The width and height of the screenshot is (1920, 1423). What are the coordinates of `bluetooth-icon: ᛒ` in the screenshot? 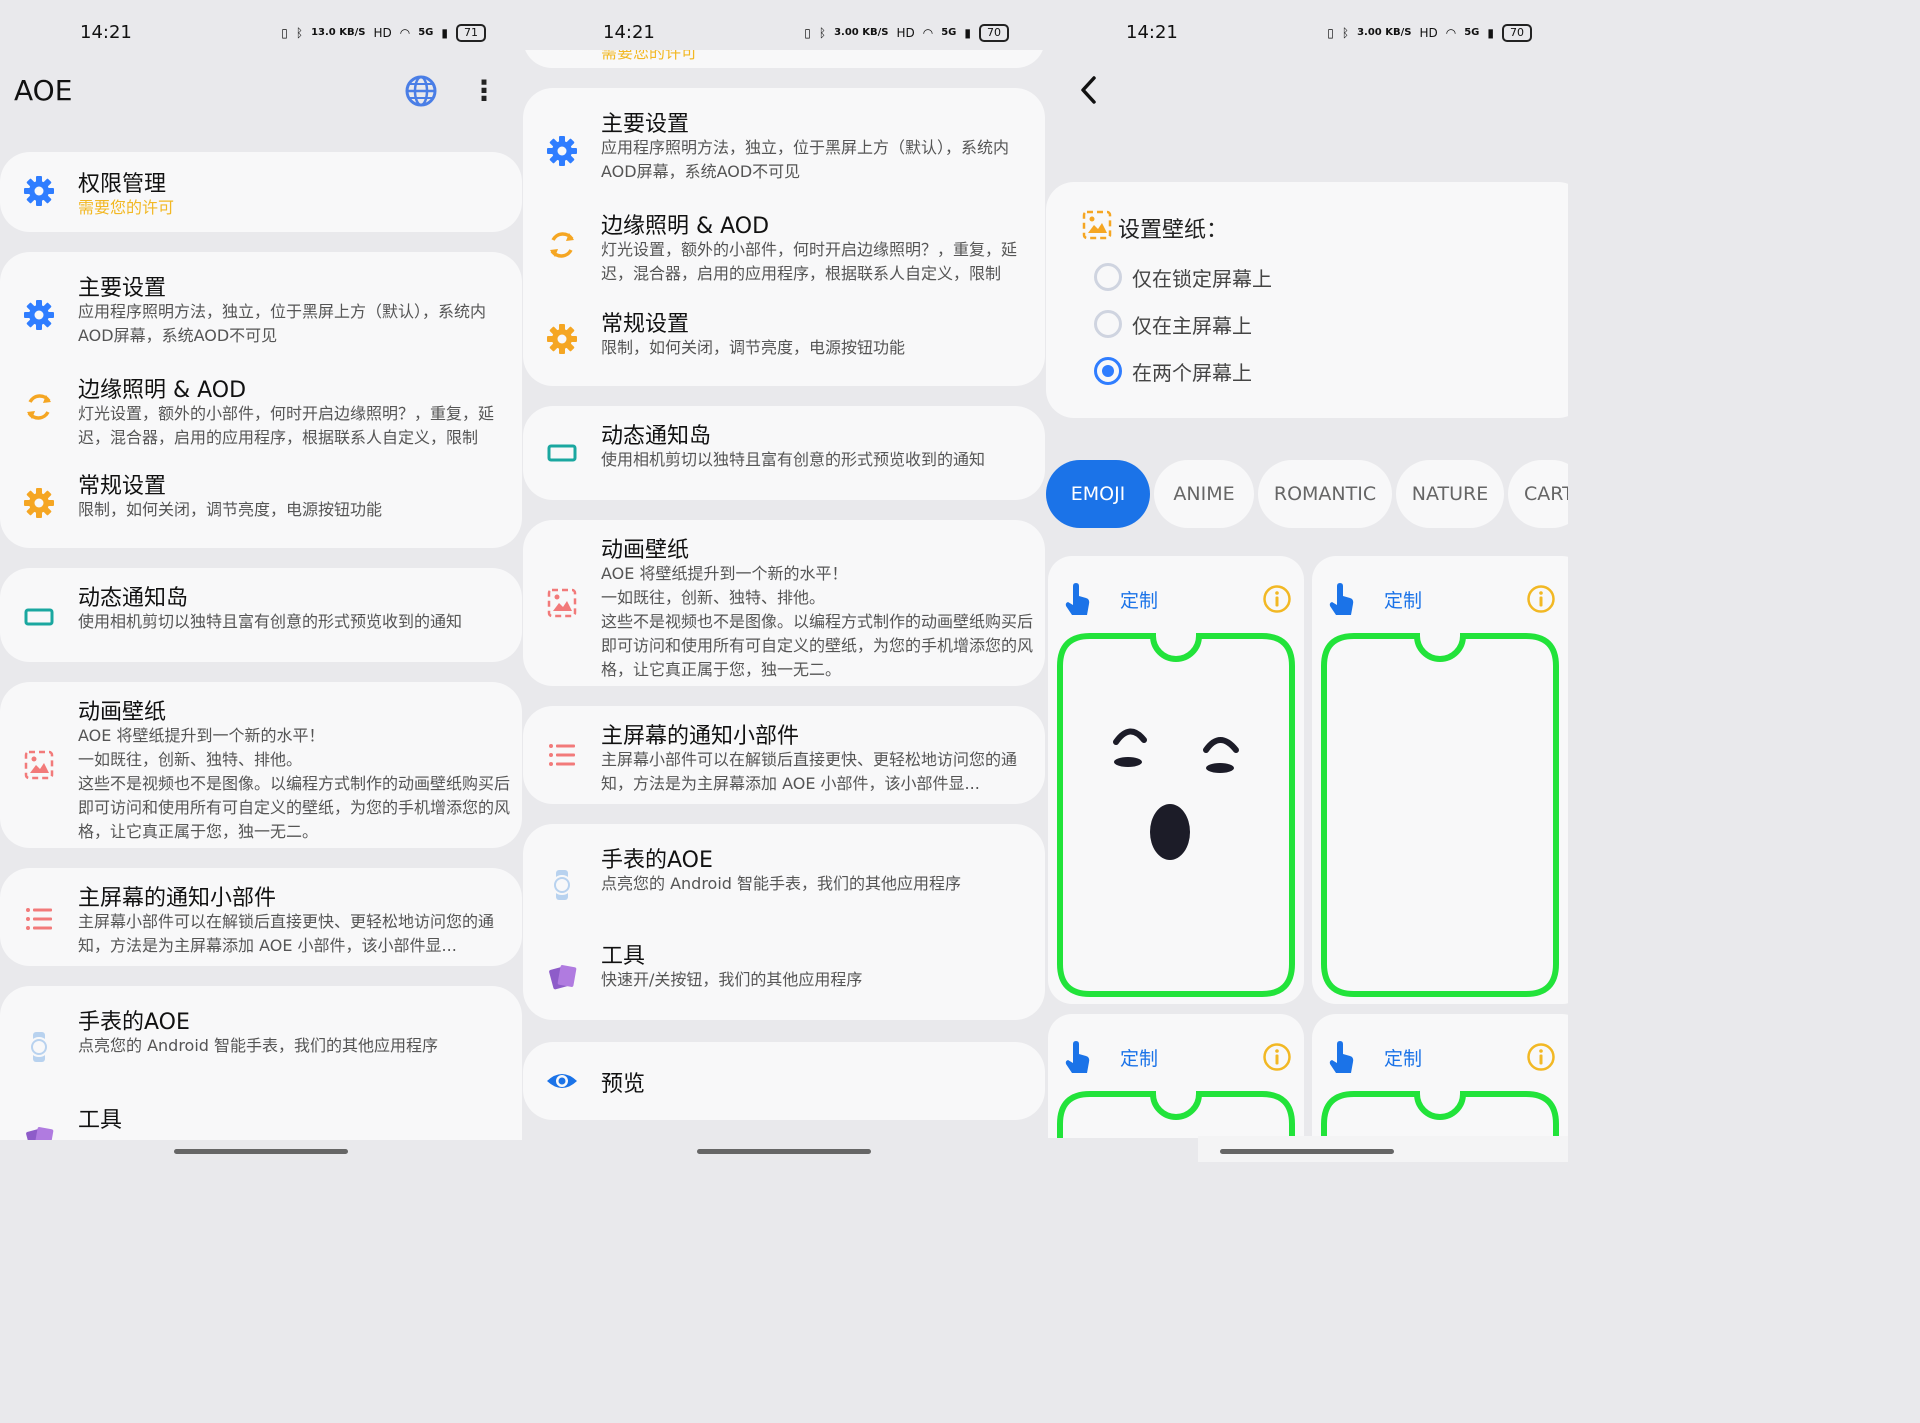 It's located at (299, 33).